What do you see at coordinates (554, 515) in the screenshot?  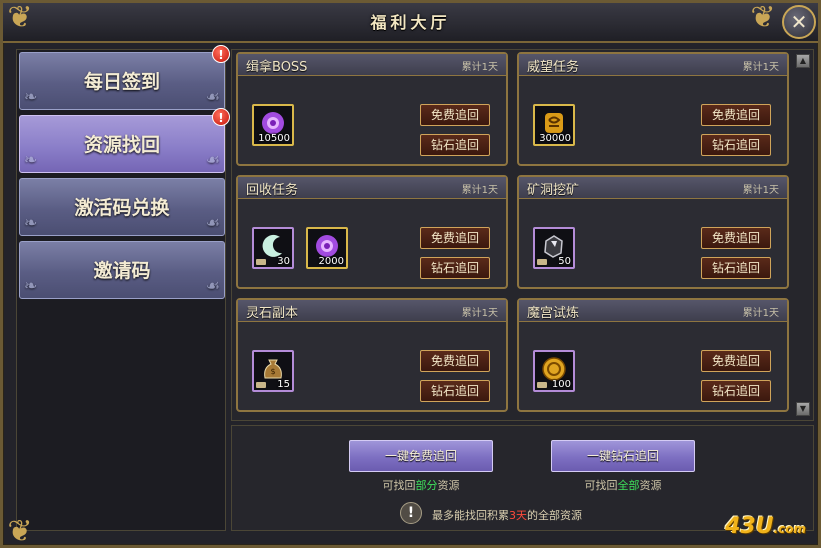 I see `note-text: 的全部资源` at bounding box center [554, 515].